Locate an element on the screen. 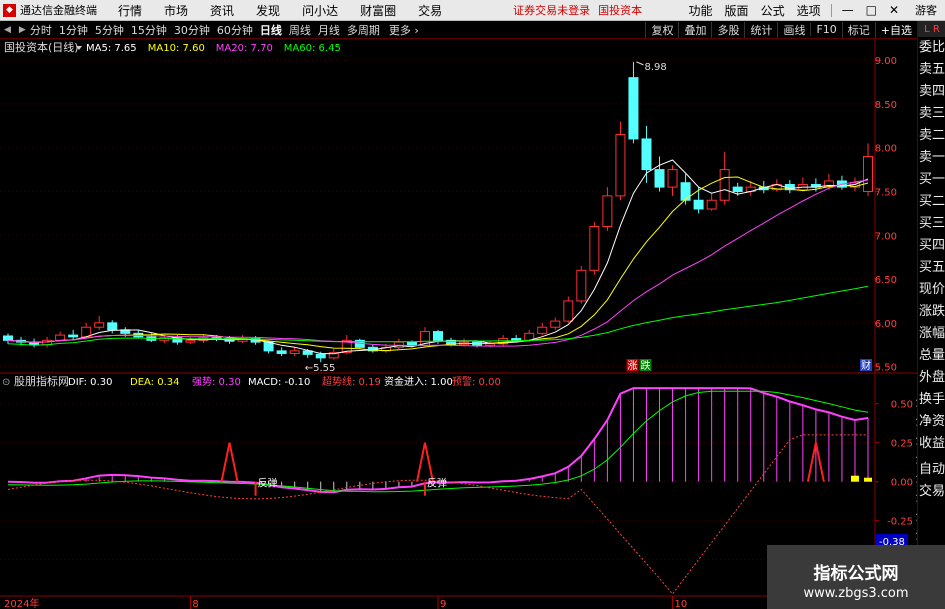 Image resolution: width=945 pixels, height=609 pixels. minimize-icon: — is located at coordinates (848, 10).